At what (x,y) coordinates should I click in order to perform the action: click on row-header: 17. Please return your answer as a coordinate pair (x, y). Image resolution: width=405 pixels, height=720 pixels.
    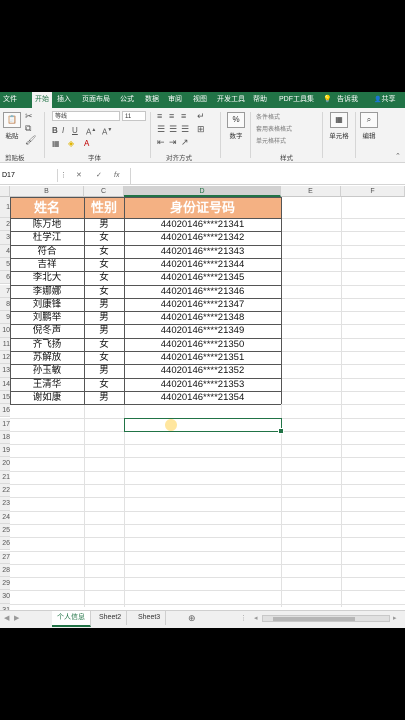
    Looking at the image, I should click on (5, 424).